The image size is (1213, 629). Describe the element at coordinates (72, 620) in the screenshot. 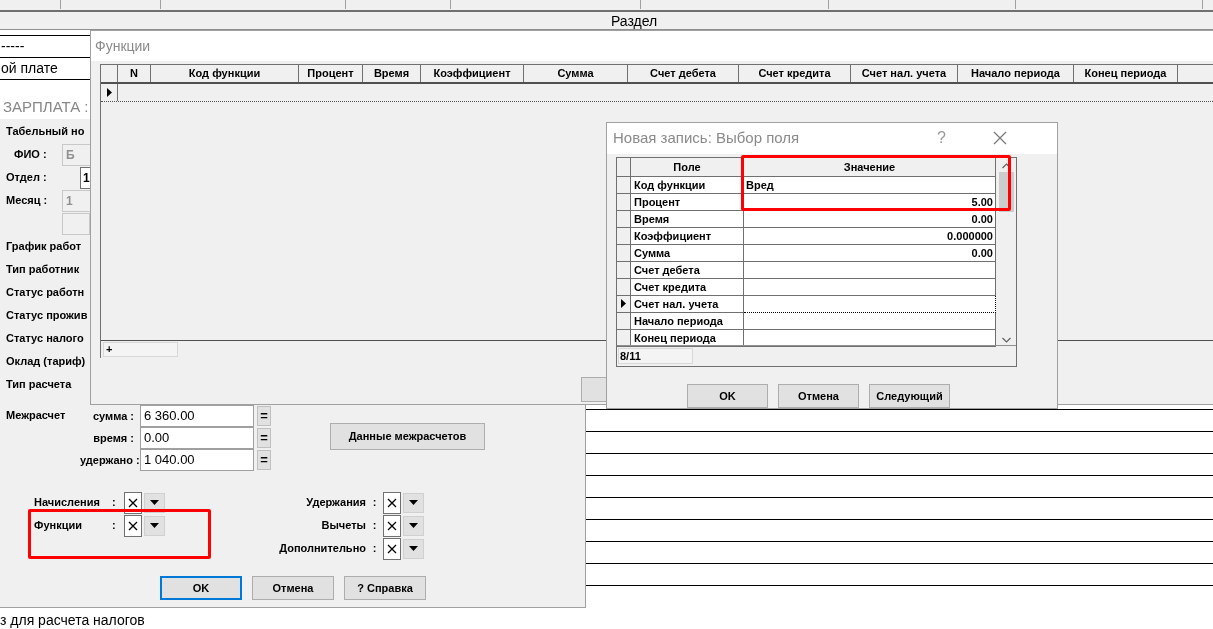

I see `status-text: з для расчета налогов` at that location.